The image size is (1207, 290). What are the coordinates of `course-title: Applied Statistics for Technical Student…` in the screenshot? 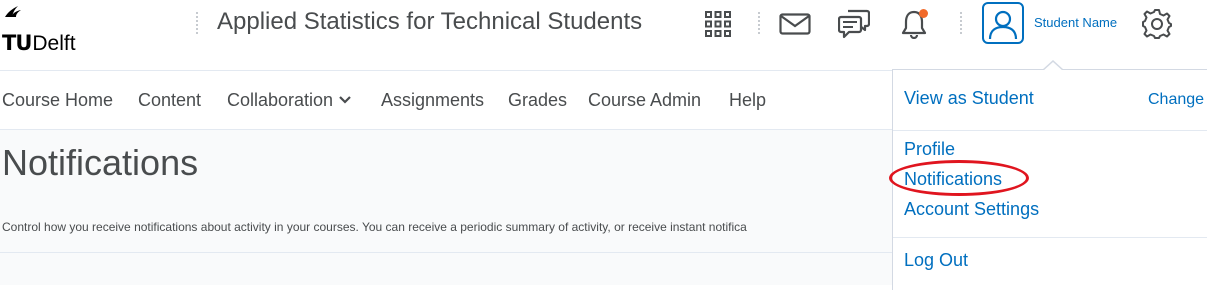 It's located at (429, 22).